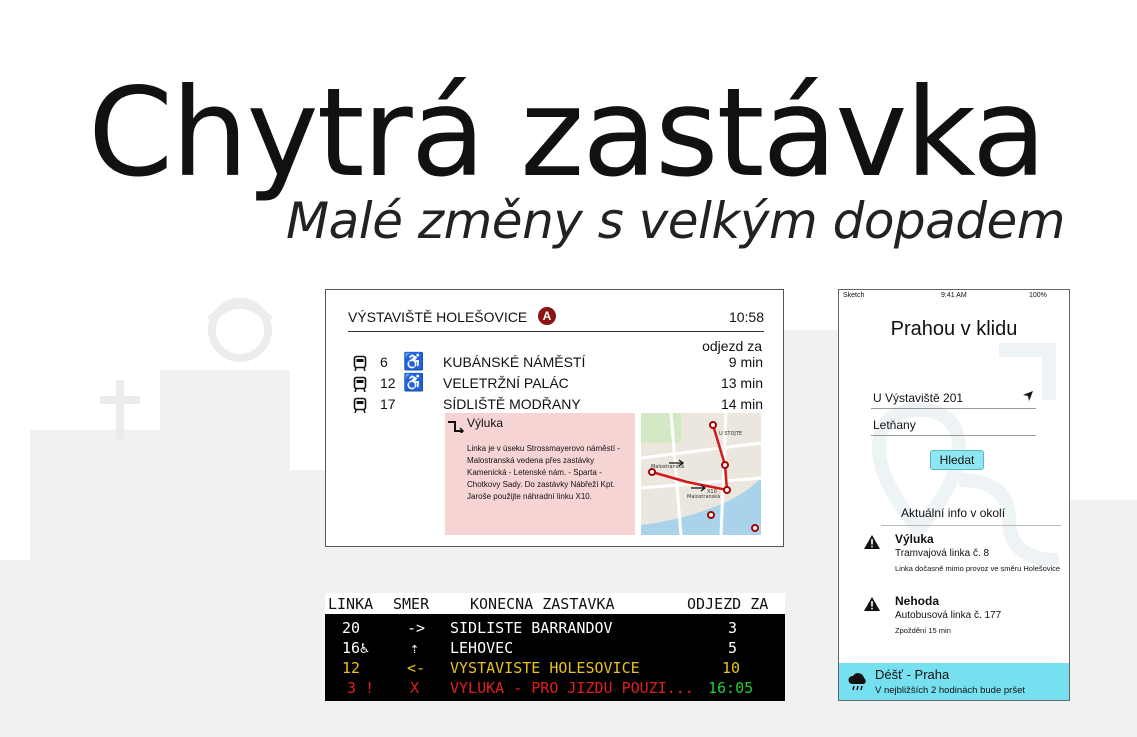 This screenshot has width=1137, height=737. Describe the element at coordinates (512, 404) in the screenshot. I see `destination: SÍDLIŠTĚ MODŘANY` at that location.